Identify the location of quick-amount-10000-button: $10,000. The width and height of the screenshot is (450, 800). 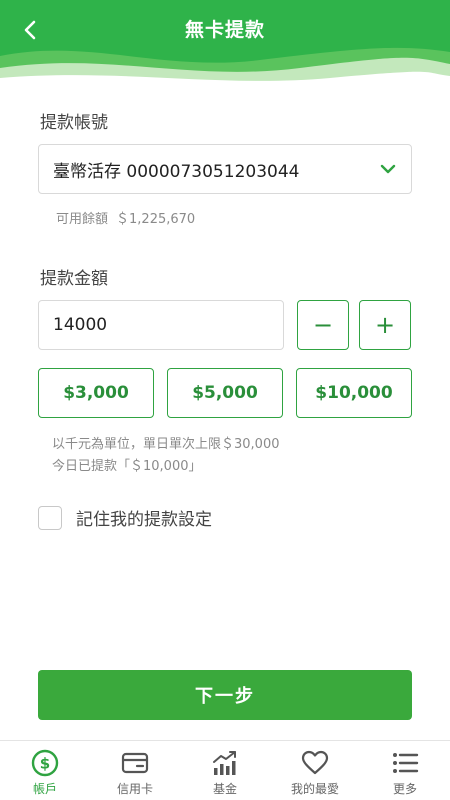
(354, 393).